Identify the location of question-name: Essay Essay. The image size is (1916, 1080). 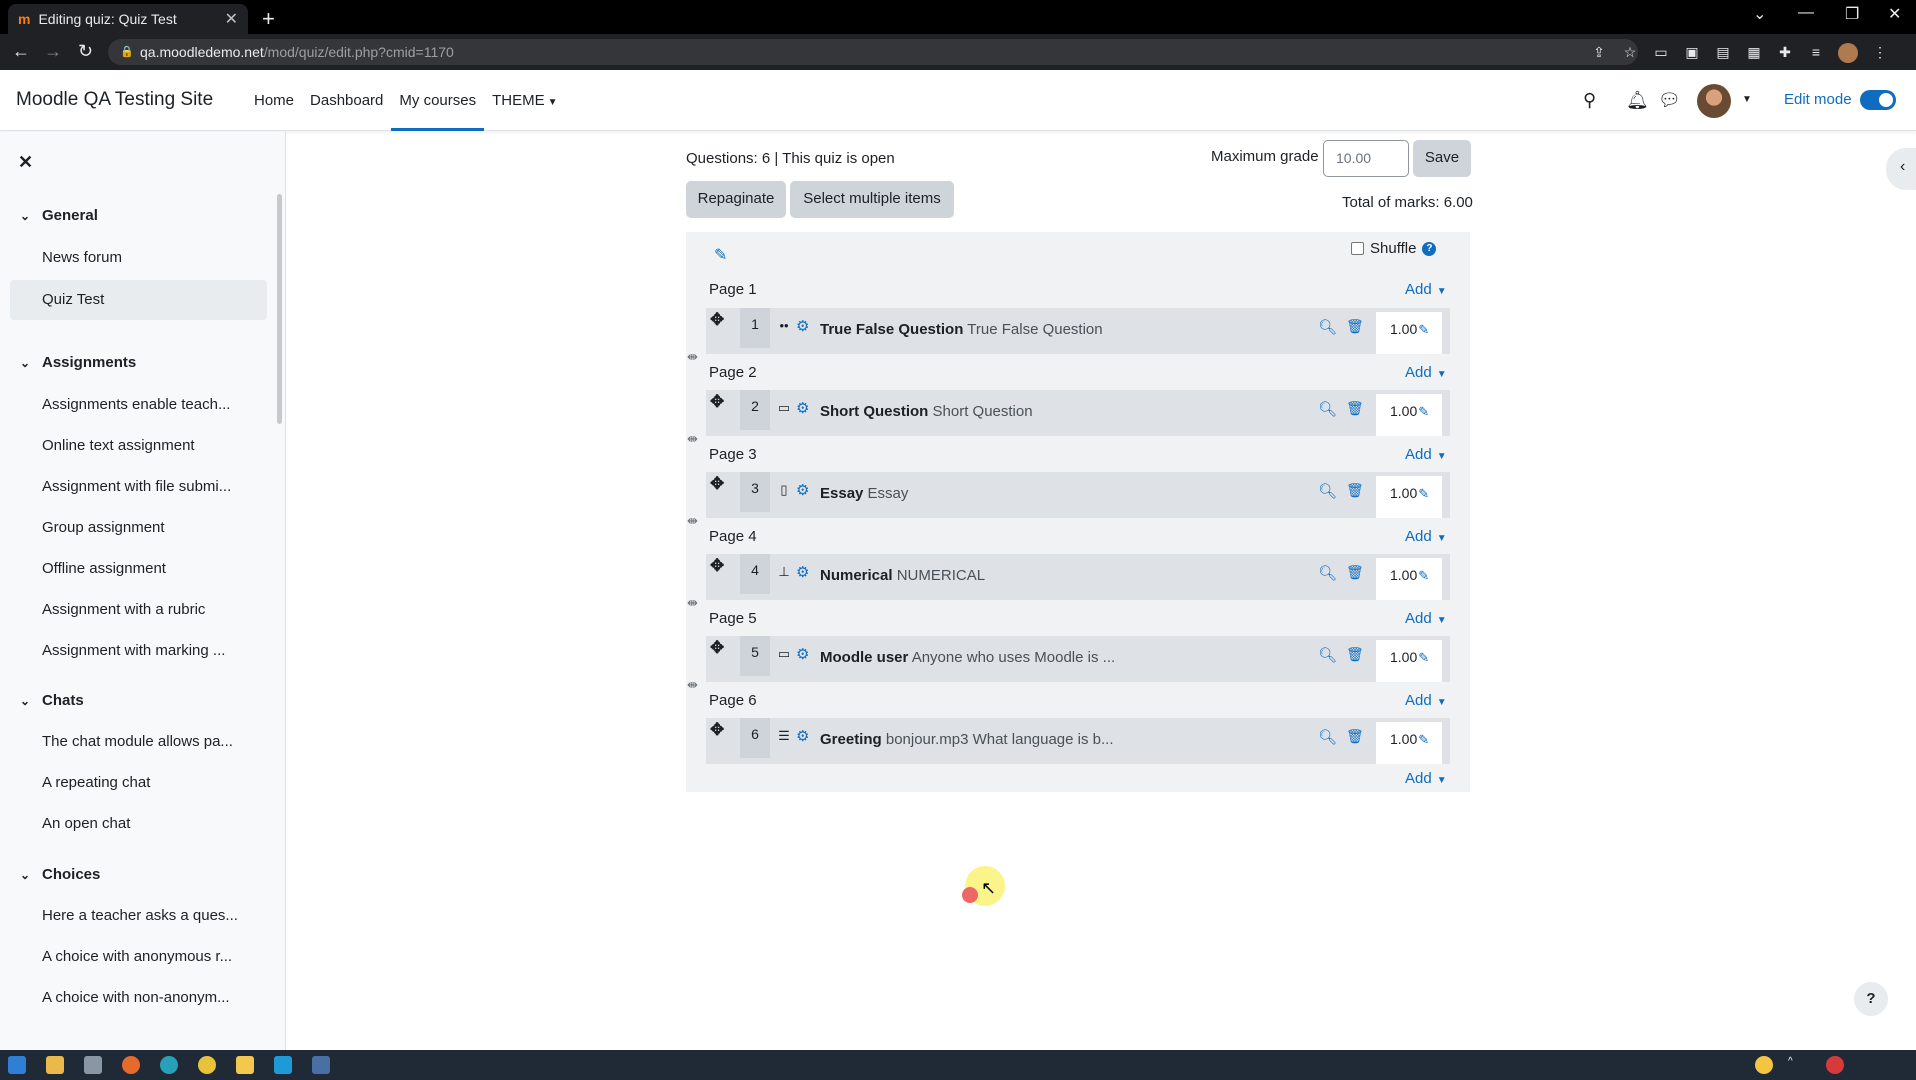
(864, 493).